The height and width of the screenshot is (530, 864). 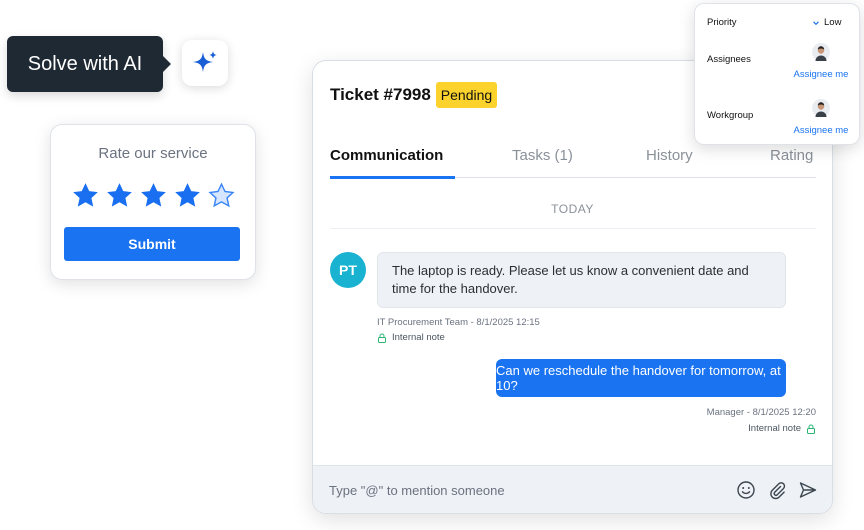 I want to click on priority-value: Low, so click(x=833, y=22).